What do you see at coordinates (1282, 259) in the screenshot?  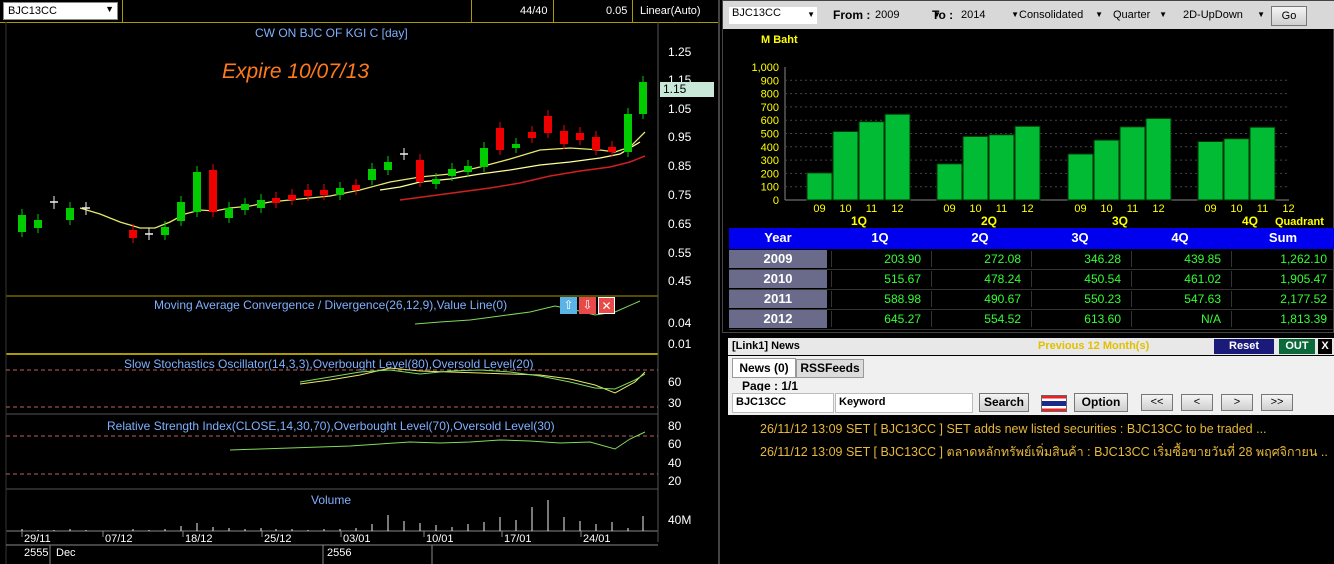 I see `table-value-cell: 1,262.10` at bounding box center [1282, 259].